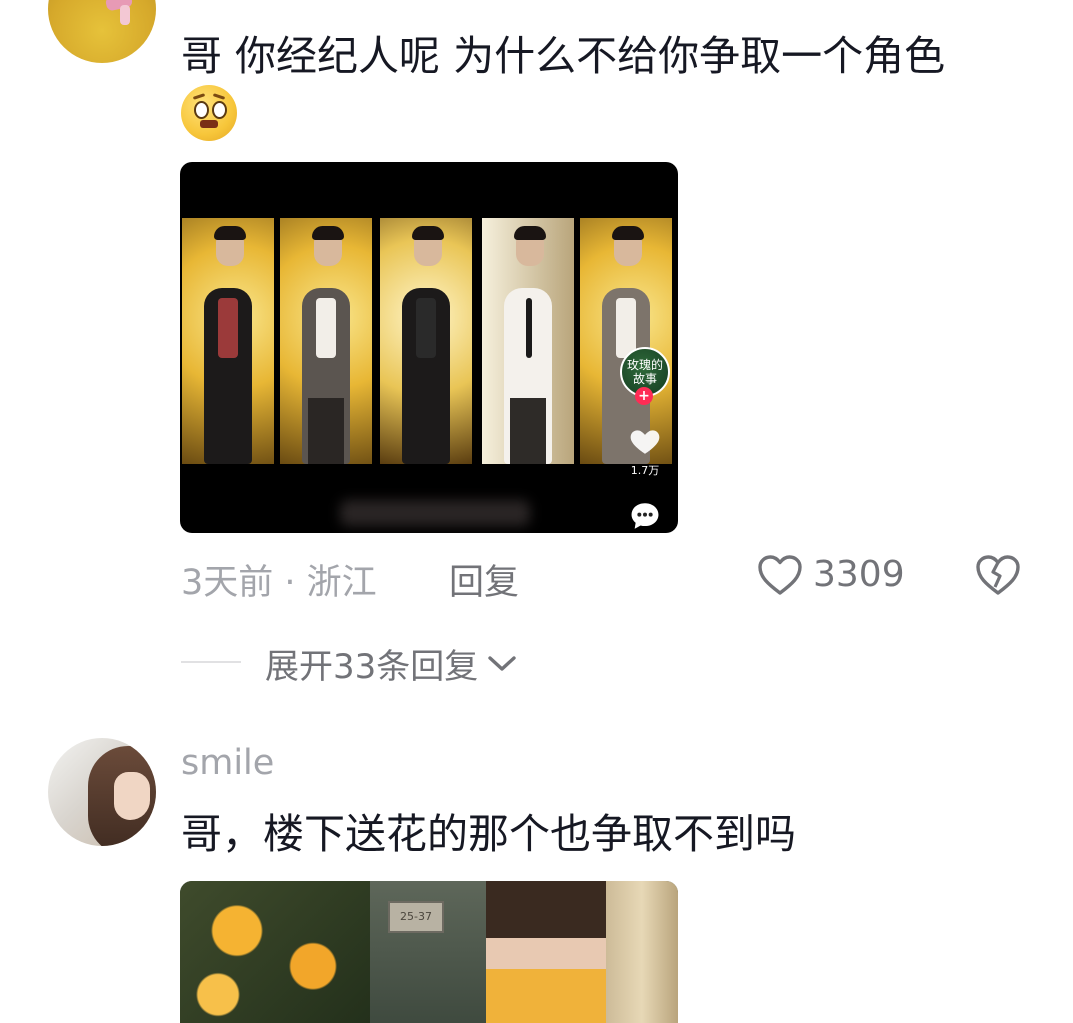 This screenshot has width=1073, height=1023. What do you see at coordinates (645, 470) in the screenshot?
I see `video-like-count: 1.7万` at bounding box center [645, 470].